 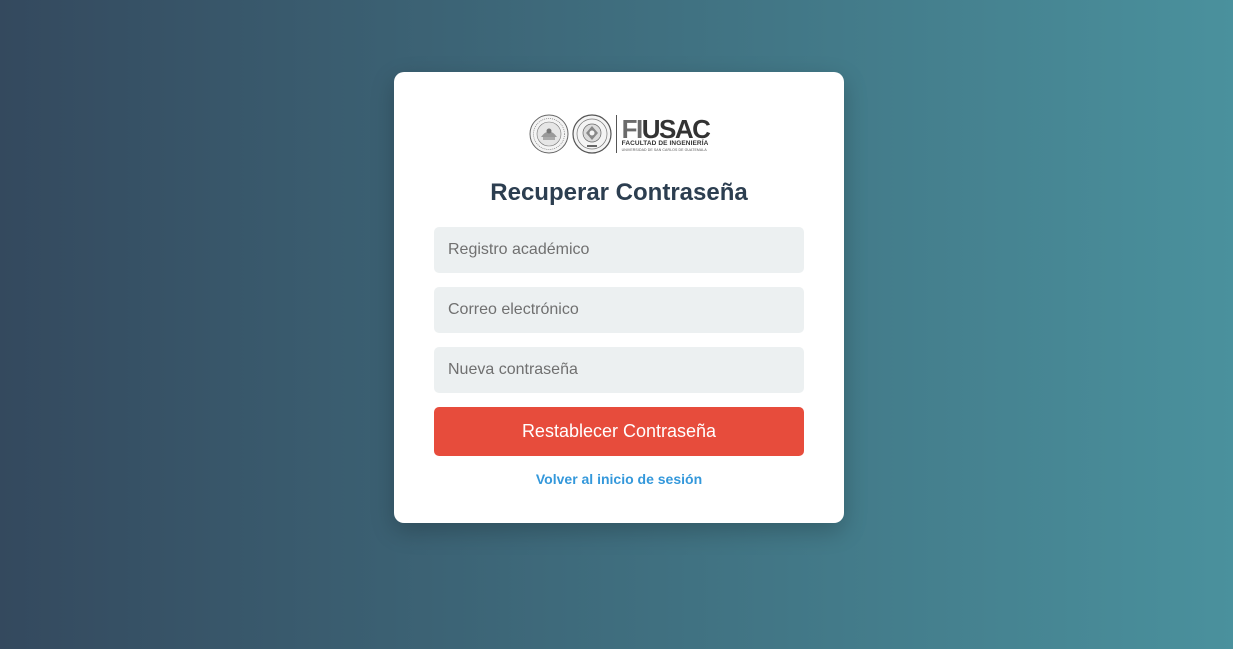 What do you see at coordinates (664, 149) in the screenshot?
I see `logo-university-name: UNIVERSIDAD DE SAN CARLOS DE GUATEMALA` at bounding box center [664, 149].